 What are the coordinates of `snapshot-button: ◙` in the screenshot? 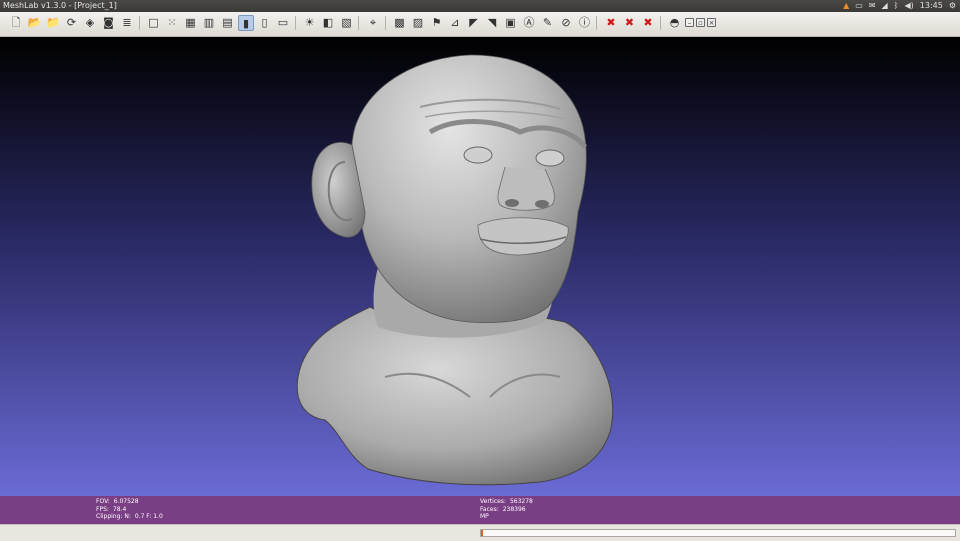 It's located at (109, 23).